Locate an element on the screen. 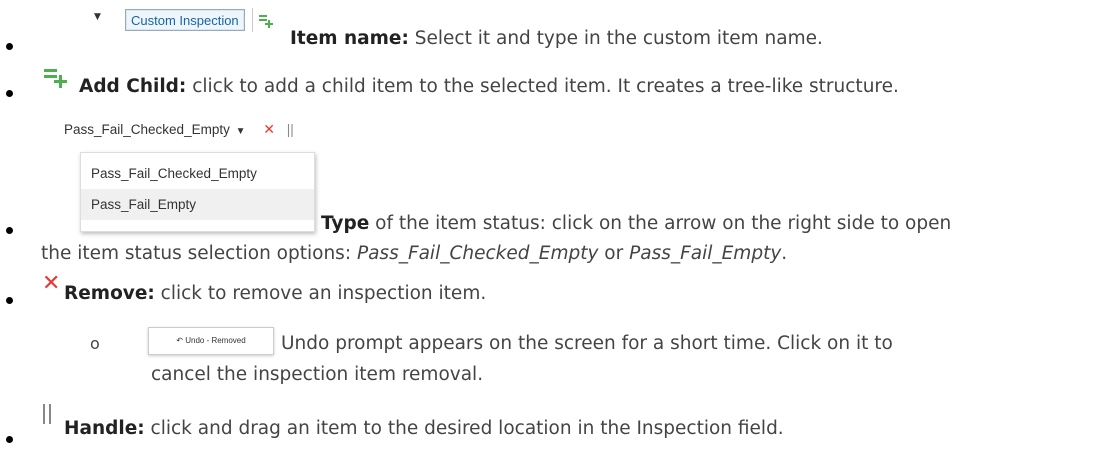  type-term: Type is located at coordinates (345, 223).